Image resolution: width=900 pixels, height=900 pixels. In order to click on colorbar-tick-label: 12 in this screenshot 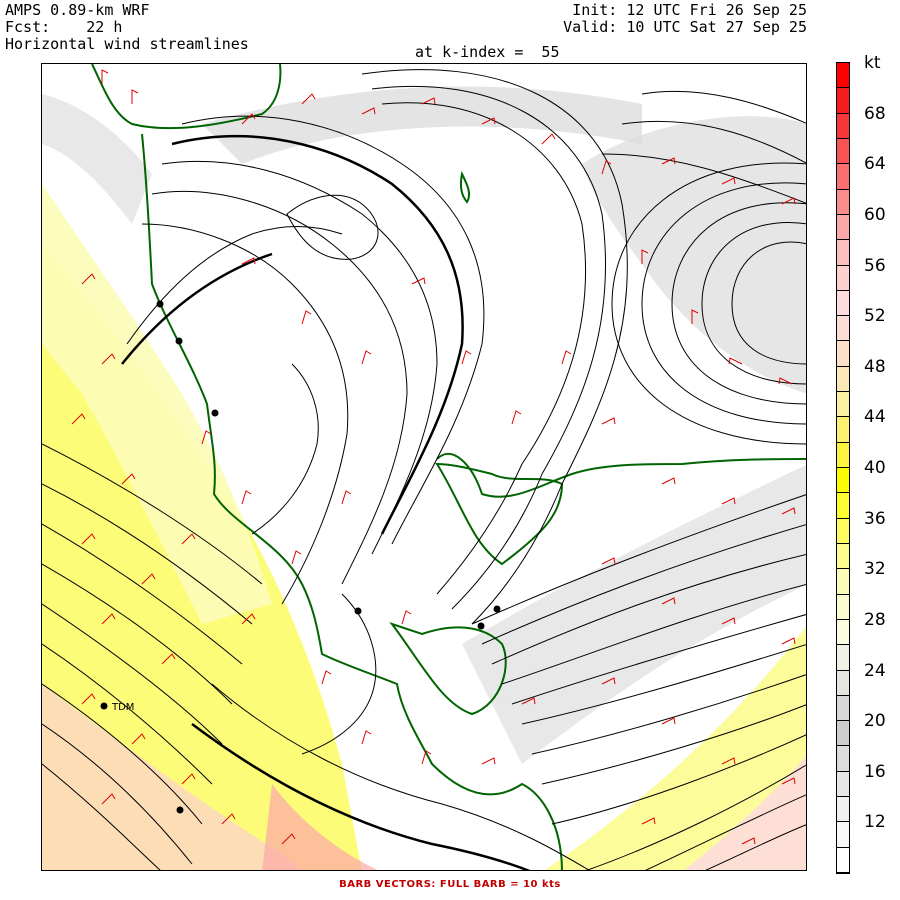, I will do `click(875, 822)`.